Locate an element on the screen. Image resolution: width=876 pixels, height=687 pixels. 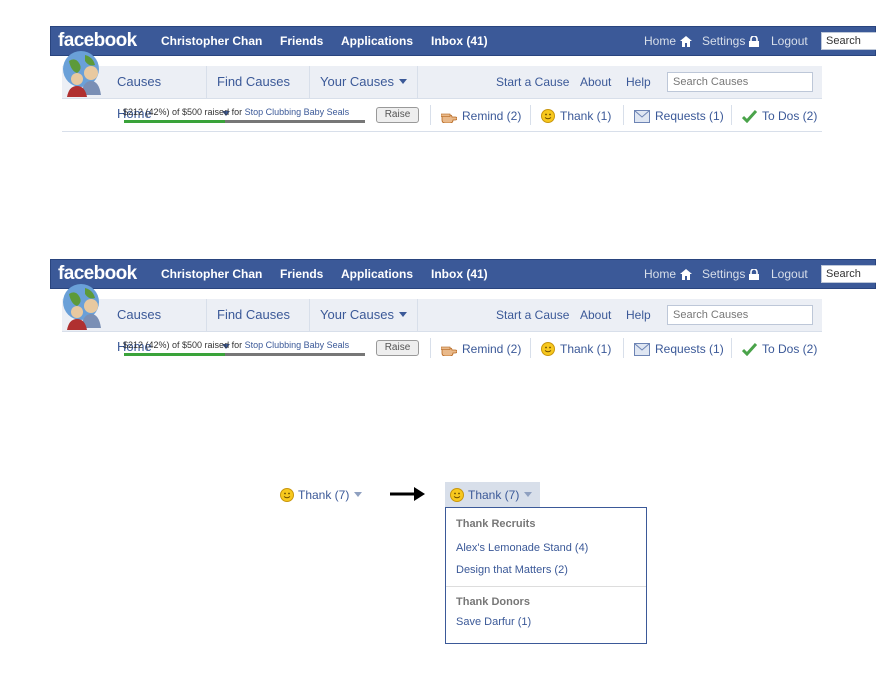
dropdown-item: Alex's Lemonade Stand (4) is located at coordinates (522, 548).